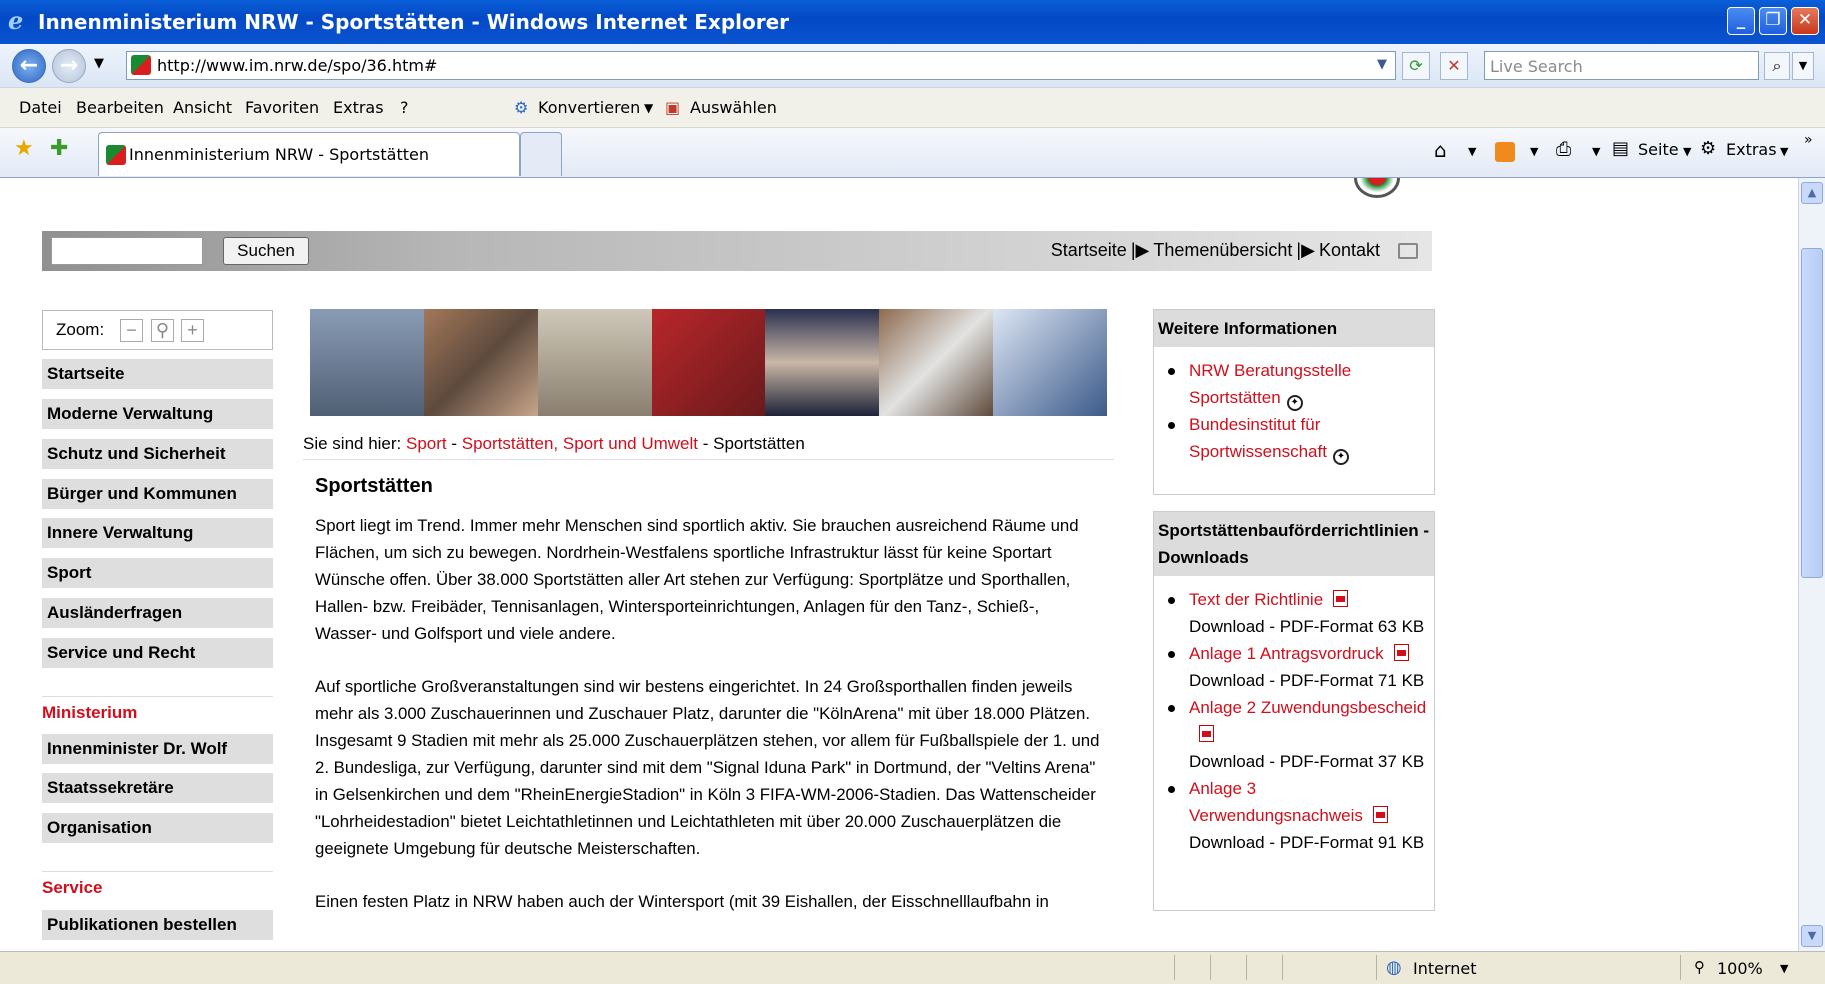 The height and width of the screenshot is (984, 1825). What do you see at coordinates (1377, 188) in the screenshot?
I see `nrw-logo` at bounding box center [1377, 188].